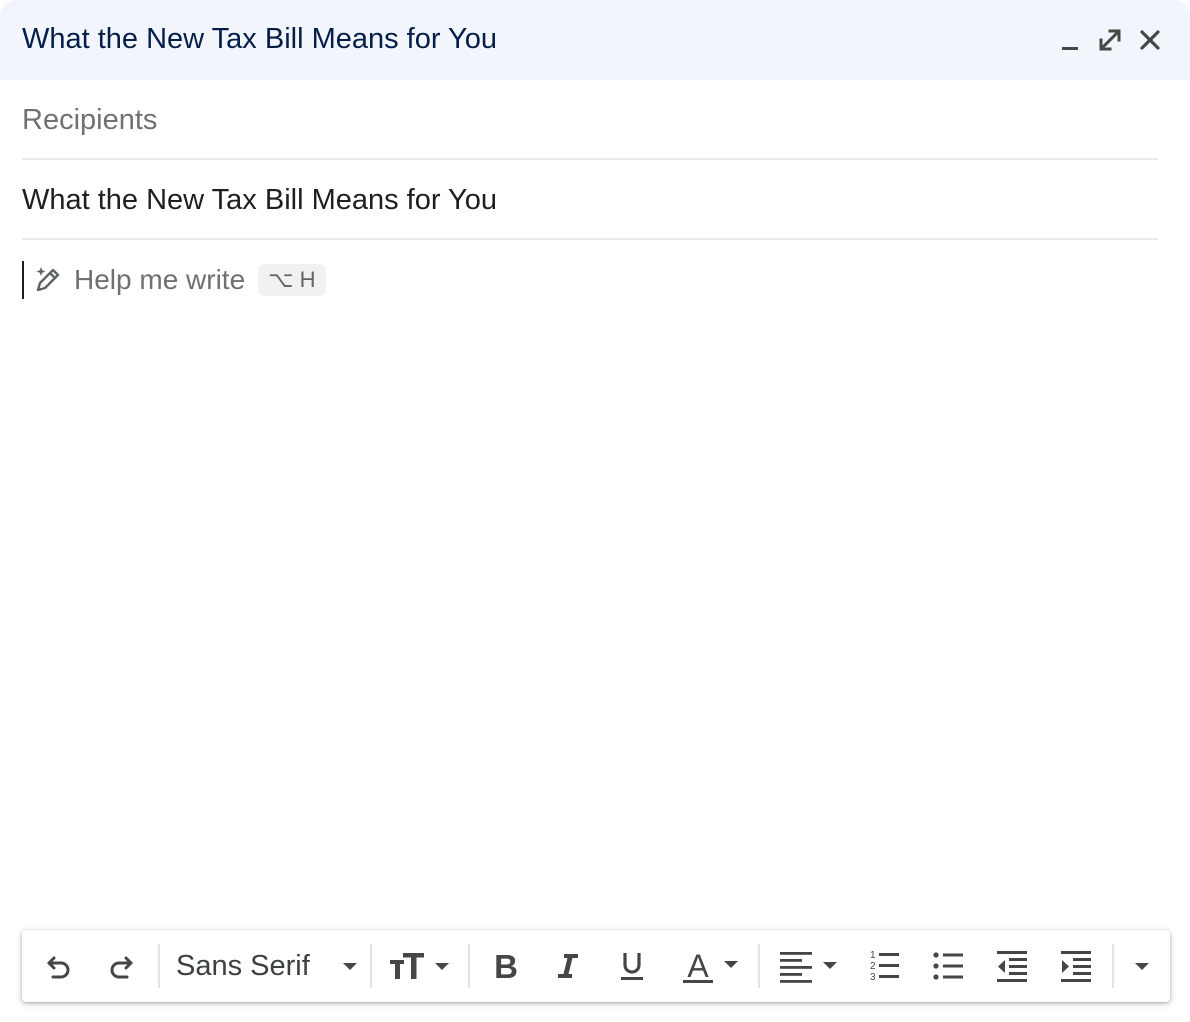  I want to click on font-family-label: Sans Serif, so click(243, 965).